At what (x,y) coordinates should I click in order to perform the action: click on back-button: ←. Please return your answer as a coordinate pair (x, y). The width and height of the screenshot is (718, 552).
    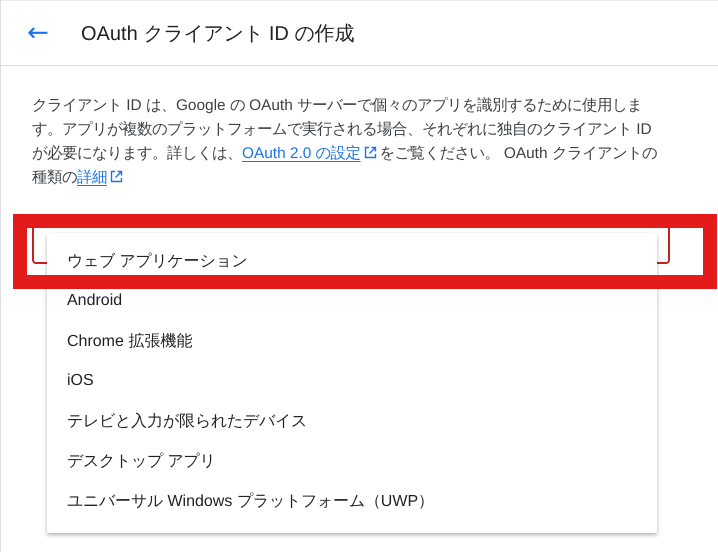
    Looking at the image, I should click on (38, 33).